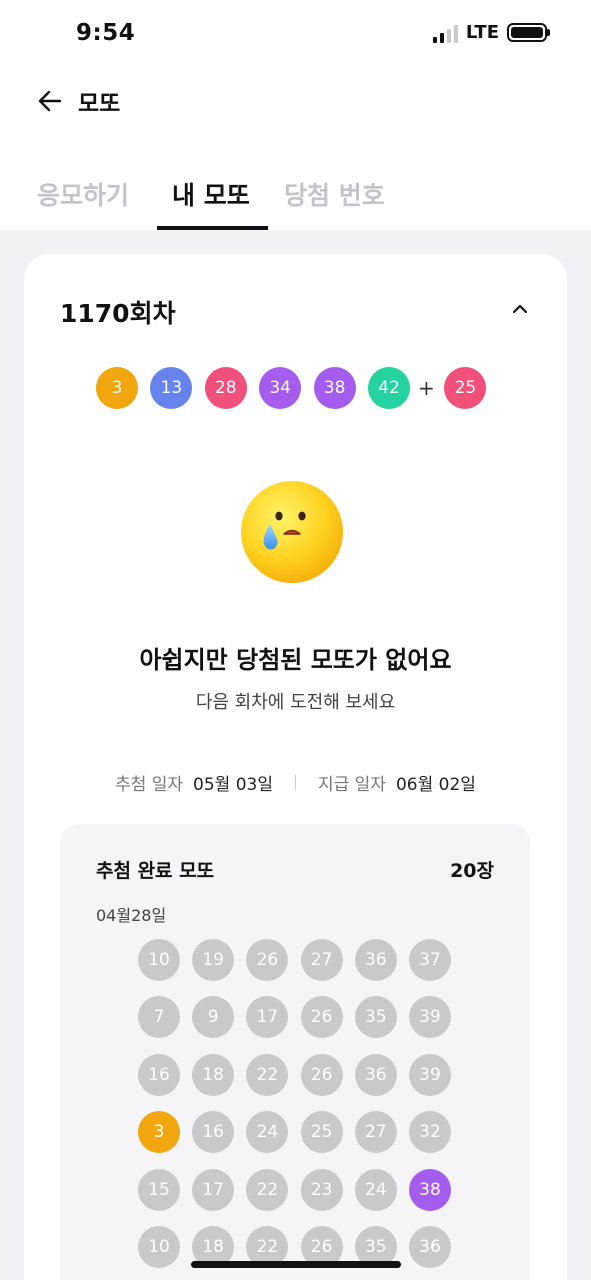 This screenshot has height=1280, width=591. Describe the element at coordinates (83, 194) in the screenshot. I see `tab-apply: 응모하기` at that location.